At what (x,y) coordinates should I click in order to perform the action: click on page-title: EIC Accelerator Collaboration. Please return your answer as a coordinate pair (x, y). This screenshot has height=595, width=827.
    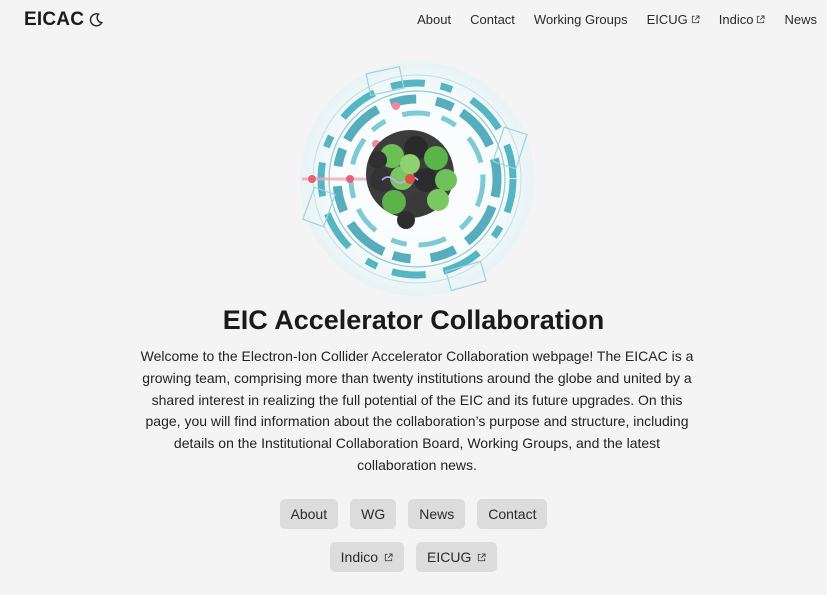
    Looking at the image, I should click on (413, 320).